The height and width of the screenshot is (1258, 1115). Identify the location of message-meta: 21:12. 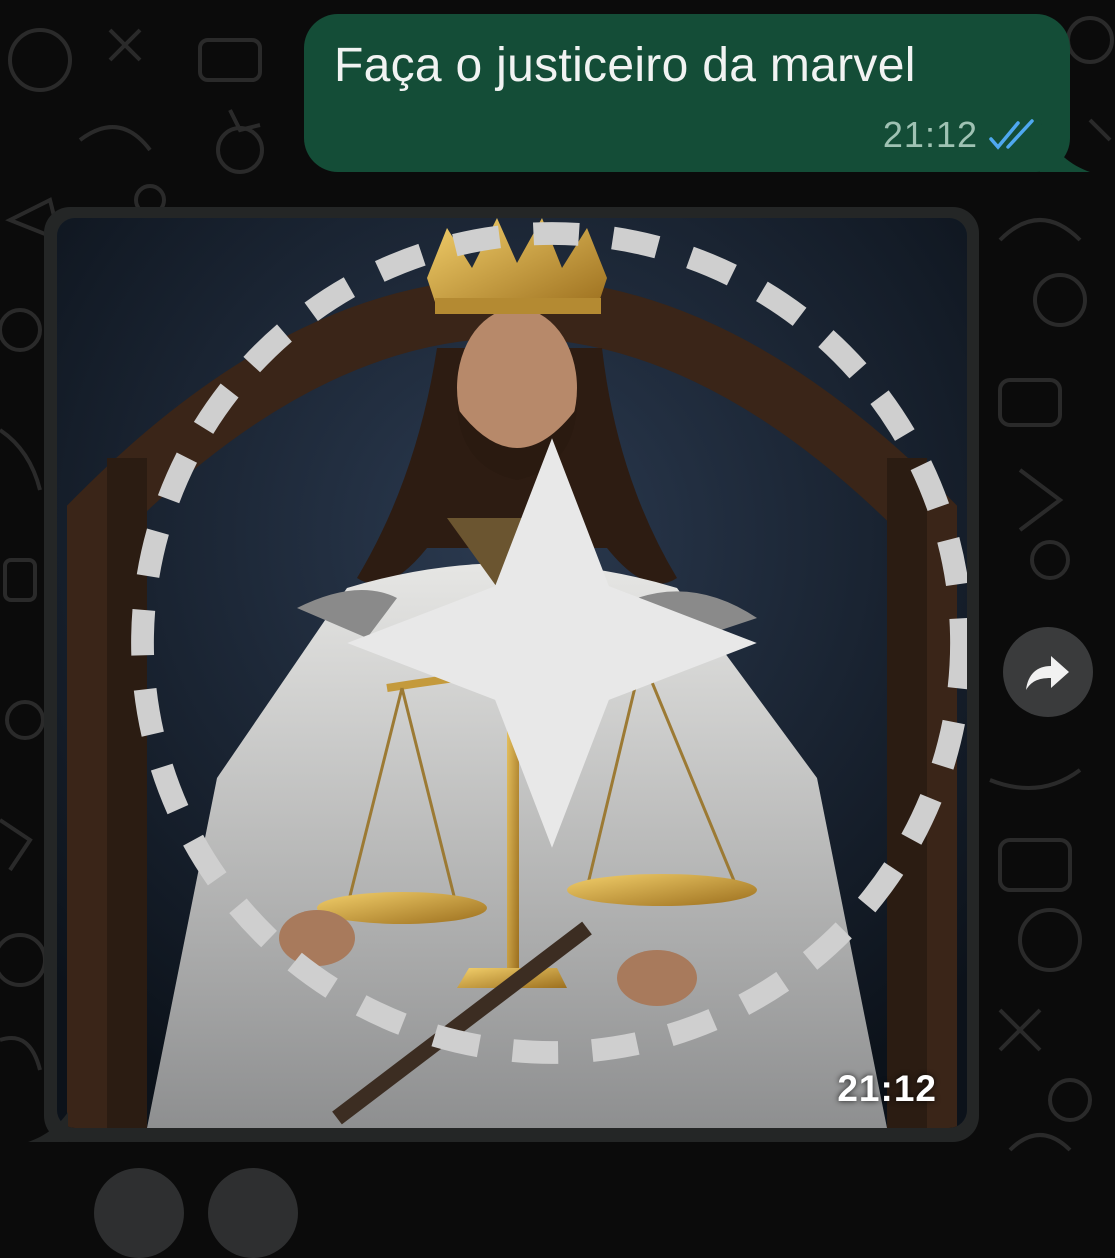
(962, 135).